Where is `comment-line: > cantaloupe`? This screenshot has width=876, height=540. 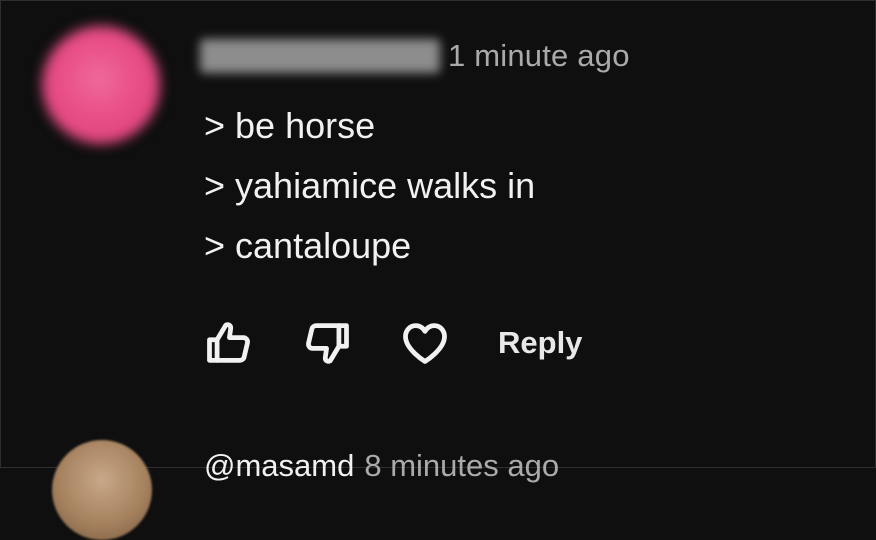 comment-line: > cantaloupe is located at coordinates (308, 245).